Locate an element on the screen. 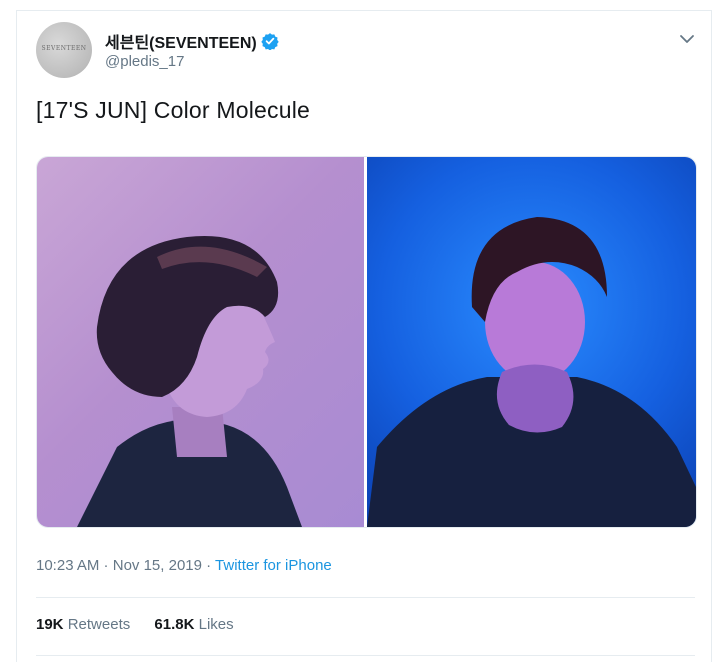 This screenshot has width=720, height=662. retweets-stat: 19K Retweets is located at coordinates (83, 624).